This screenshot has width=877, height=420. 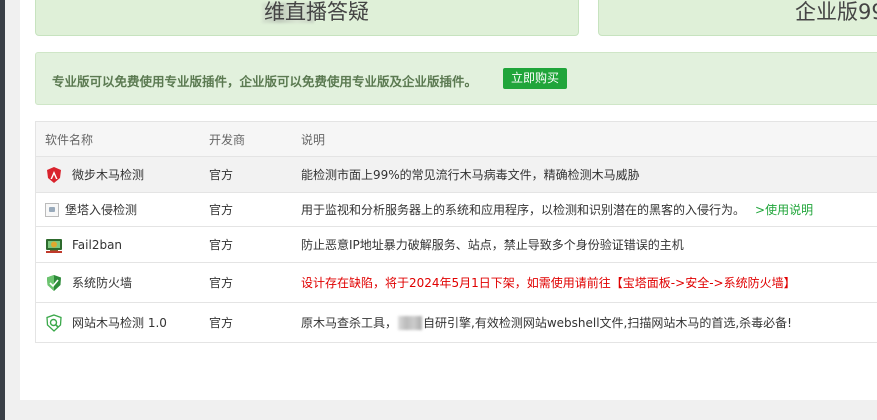 What do you see at coordinates (492, 245) in the screenshot?
I see `plugin-description: 防止恶意IP地址暴力破解服务、站点，禁止导致多个身份验证错误的主机` at bounding box center [492, 245].